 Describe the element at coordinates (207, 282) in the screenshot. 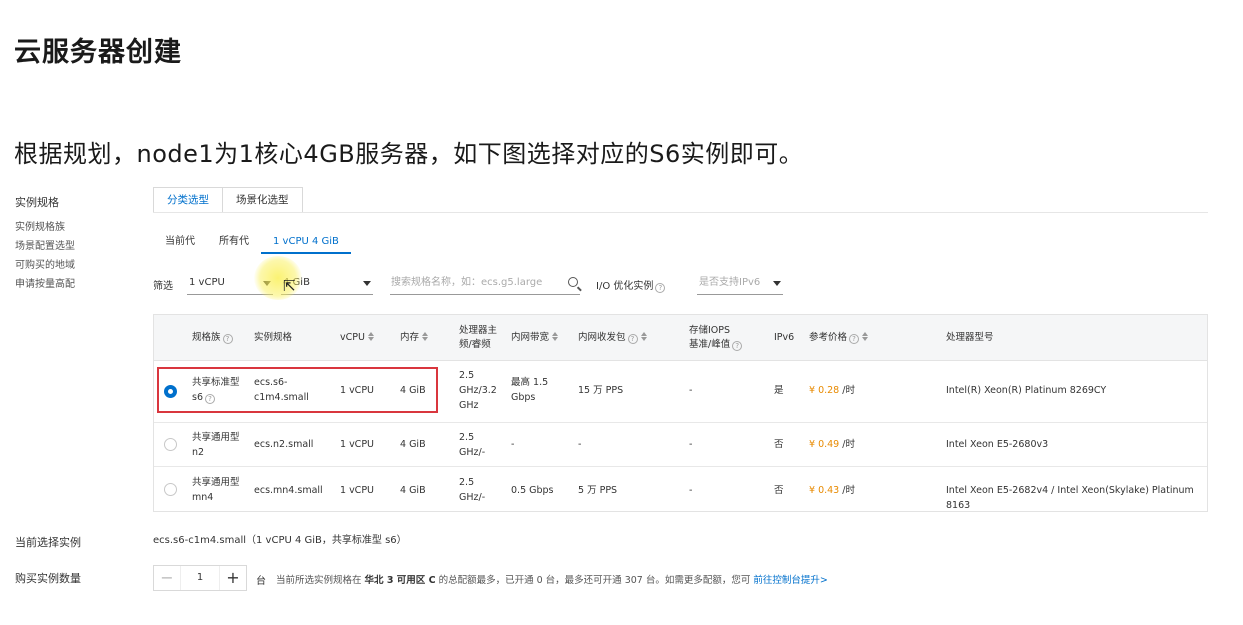

I see `vcpu-select-value: 1 vCPU` at that location.